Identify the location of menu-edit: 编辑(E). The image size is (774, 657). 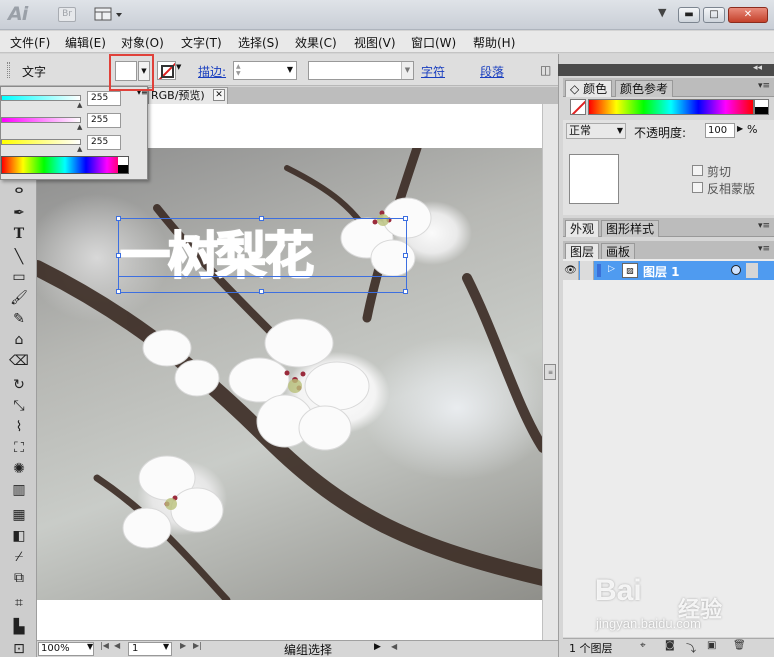
(85, 42).